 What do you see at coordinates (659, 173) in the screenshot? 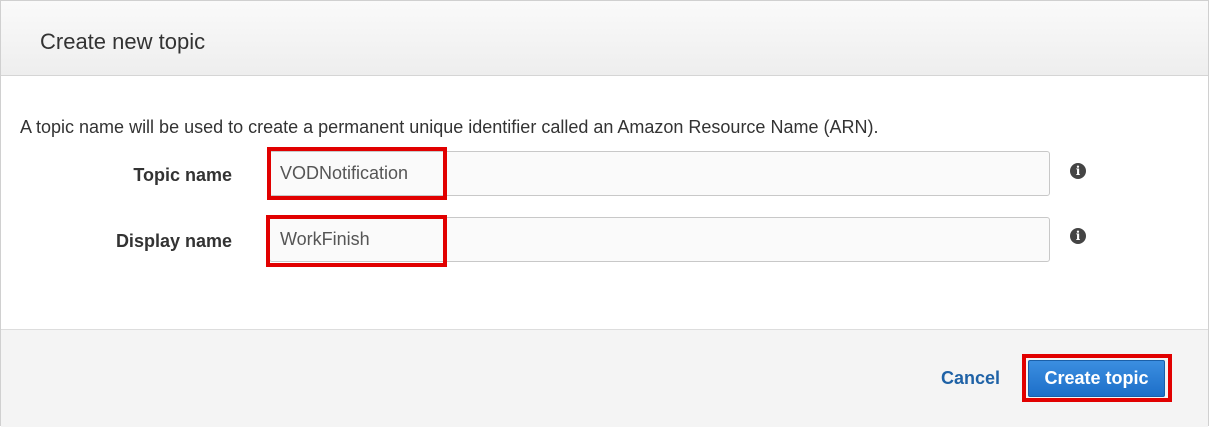
I see `topic-name-input` at bounding box center [659, 173].